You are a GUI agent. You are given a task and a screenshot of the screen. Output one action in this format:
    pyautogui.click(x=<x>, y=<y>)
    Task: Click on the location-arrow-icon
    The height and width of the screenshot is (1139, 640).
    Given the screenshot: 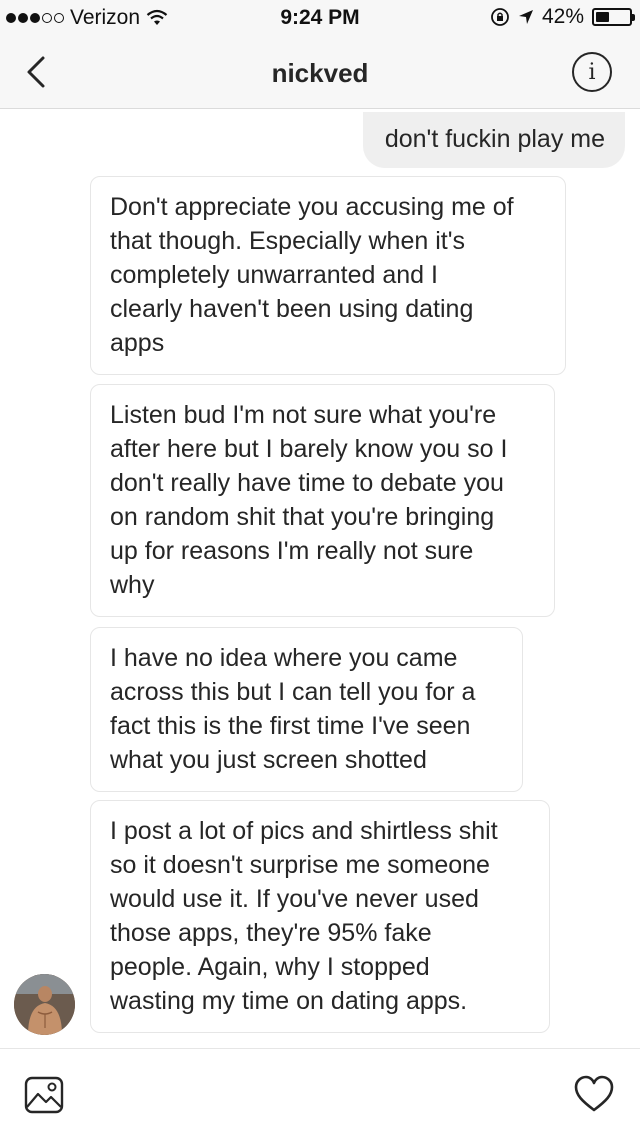 What is the action you would take?
    pyautogui.click(x=525, y=17)
    